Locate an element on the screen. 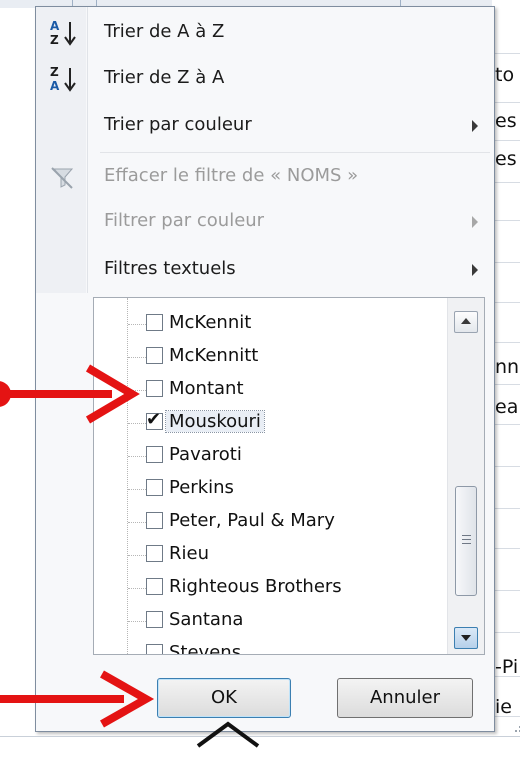  arrow-up-icon is located at coordinates (466, 321).